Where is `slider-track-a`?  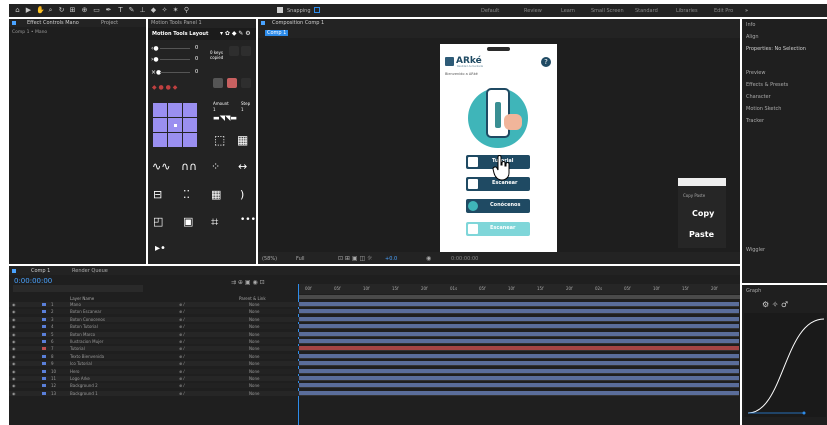 slider-track-a is located at coordinates (175, 48).